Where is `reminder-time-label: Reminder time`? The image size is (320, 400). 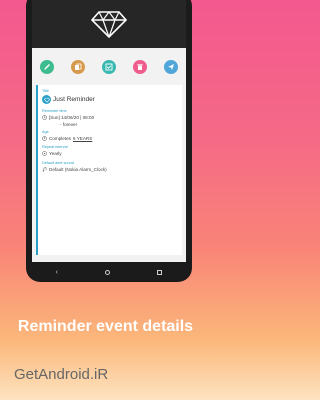
reminder-time-label: Reminder time is located at coordinates (54, 111).